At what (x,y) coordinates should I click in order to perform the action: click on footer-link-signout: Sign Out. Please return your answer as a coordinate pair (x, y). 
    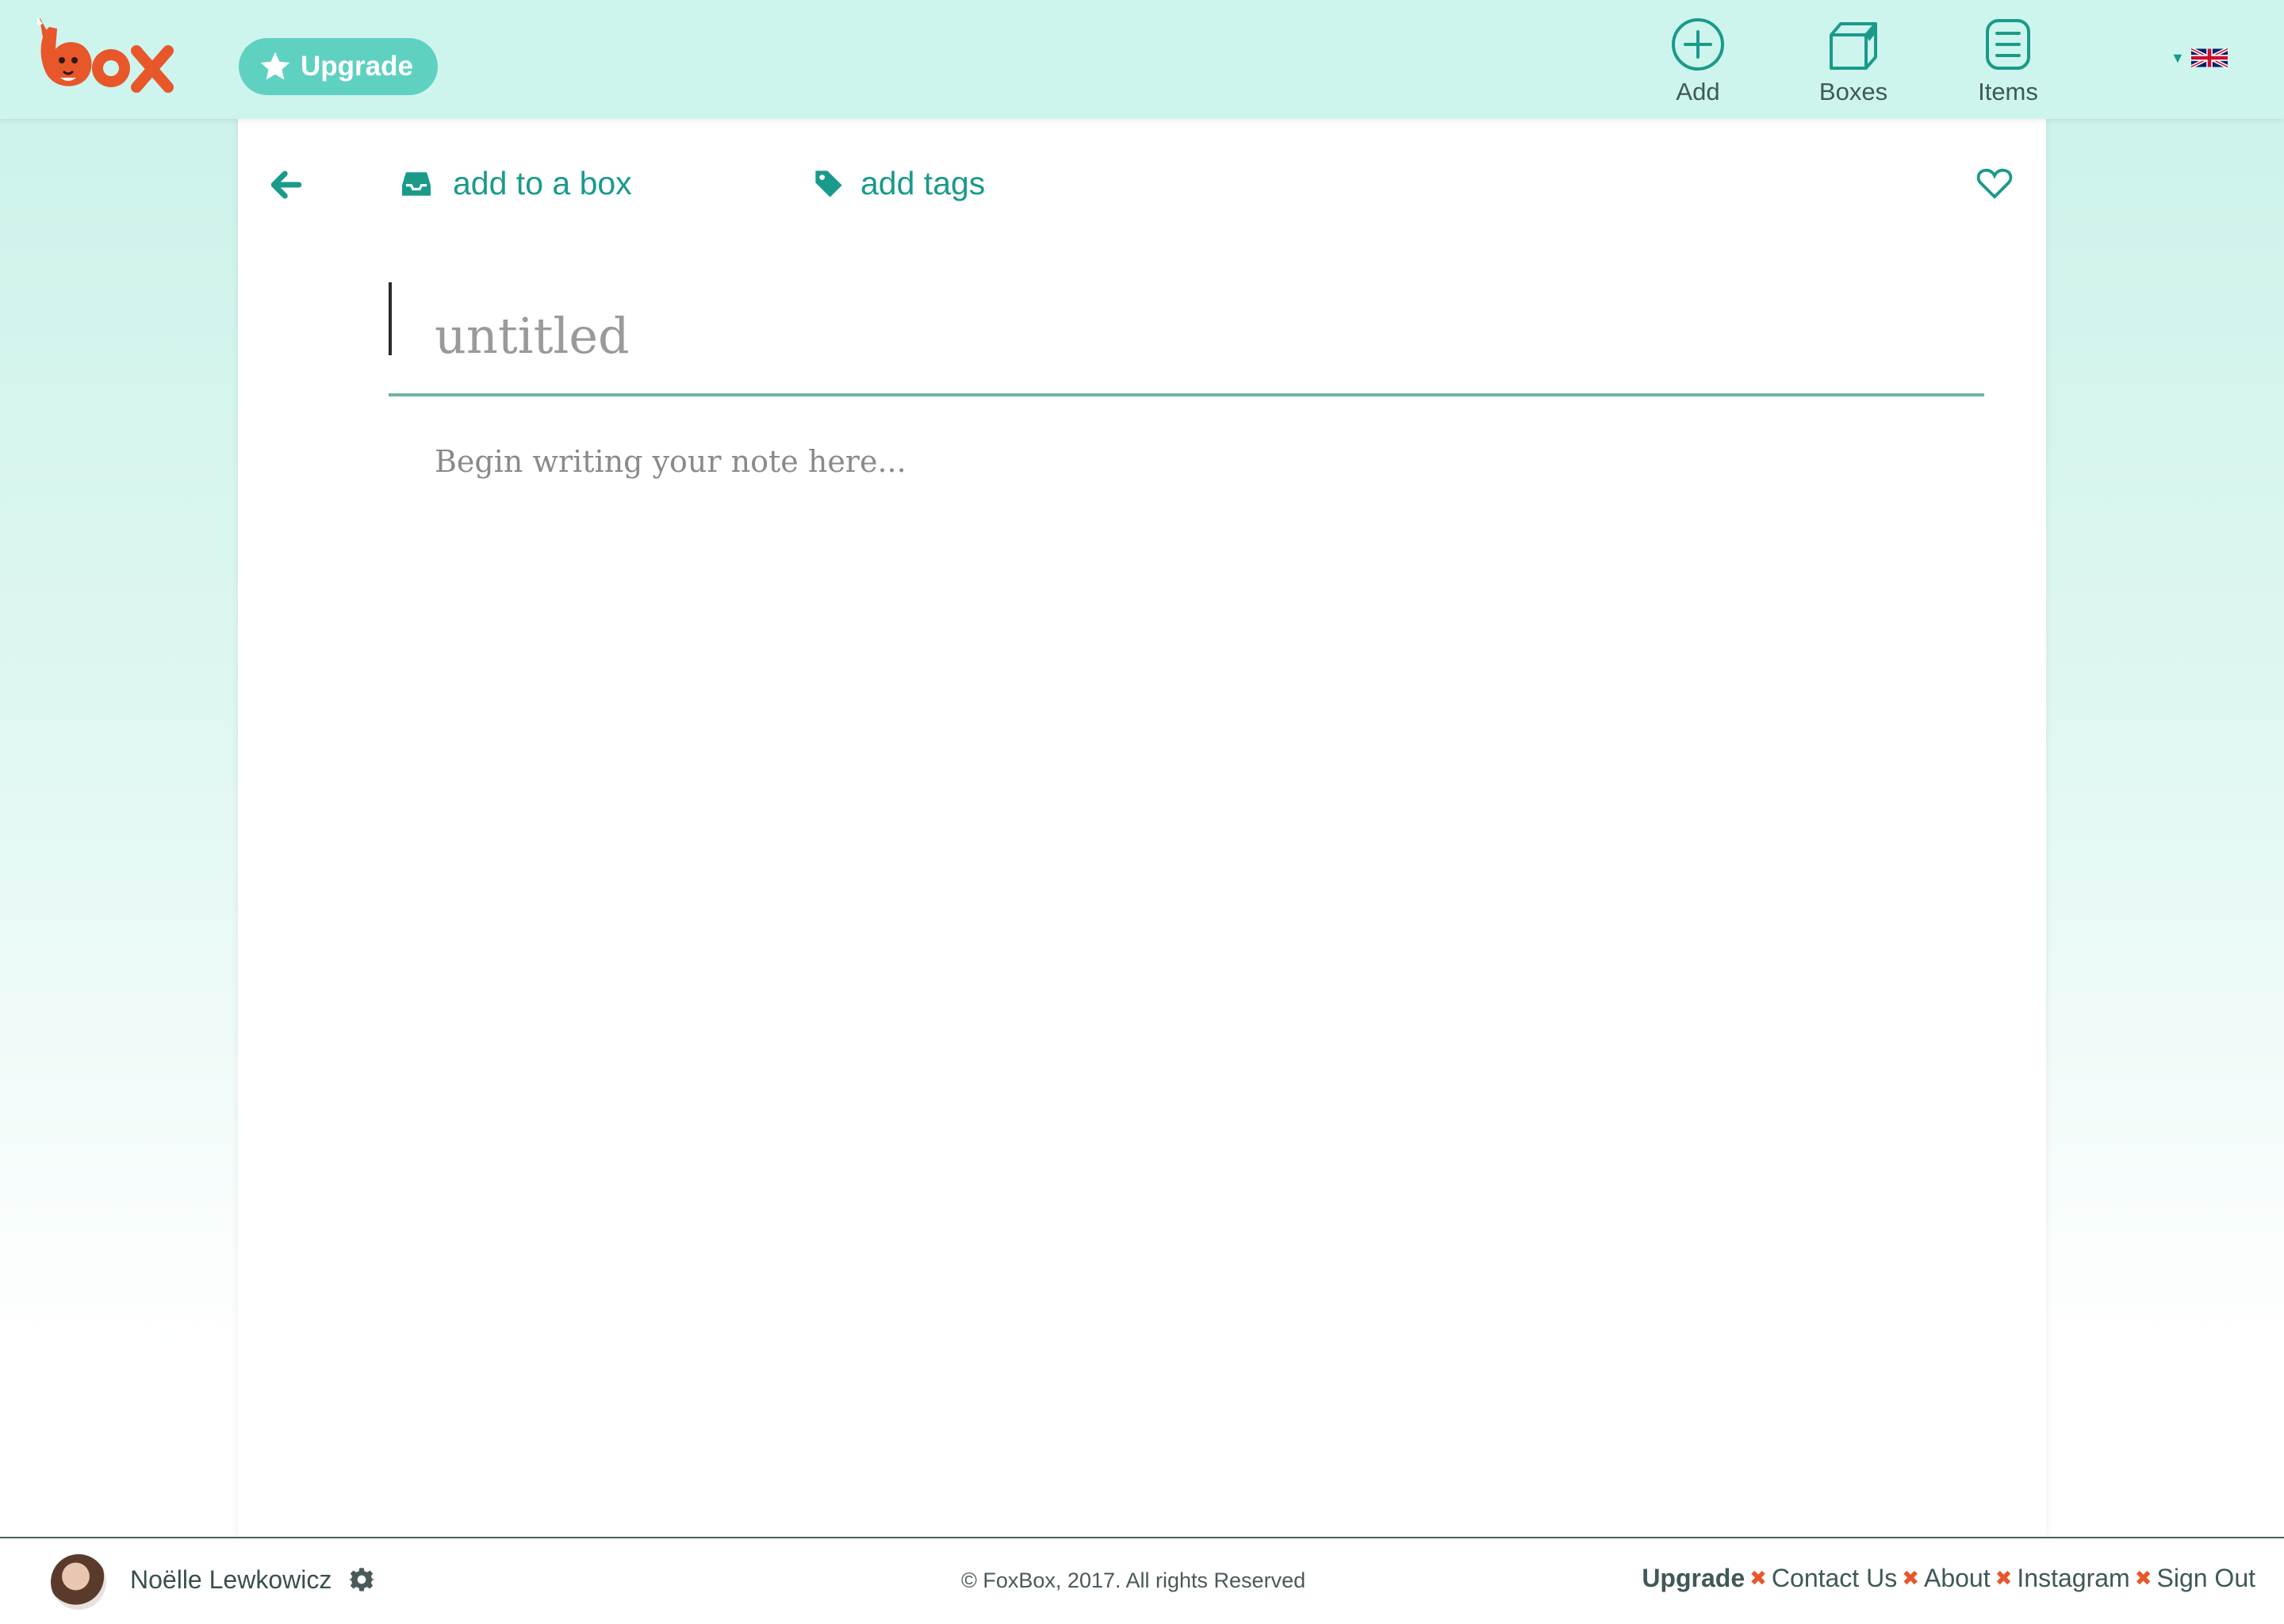
    Looking at the image, I should click on (2205, 1578).